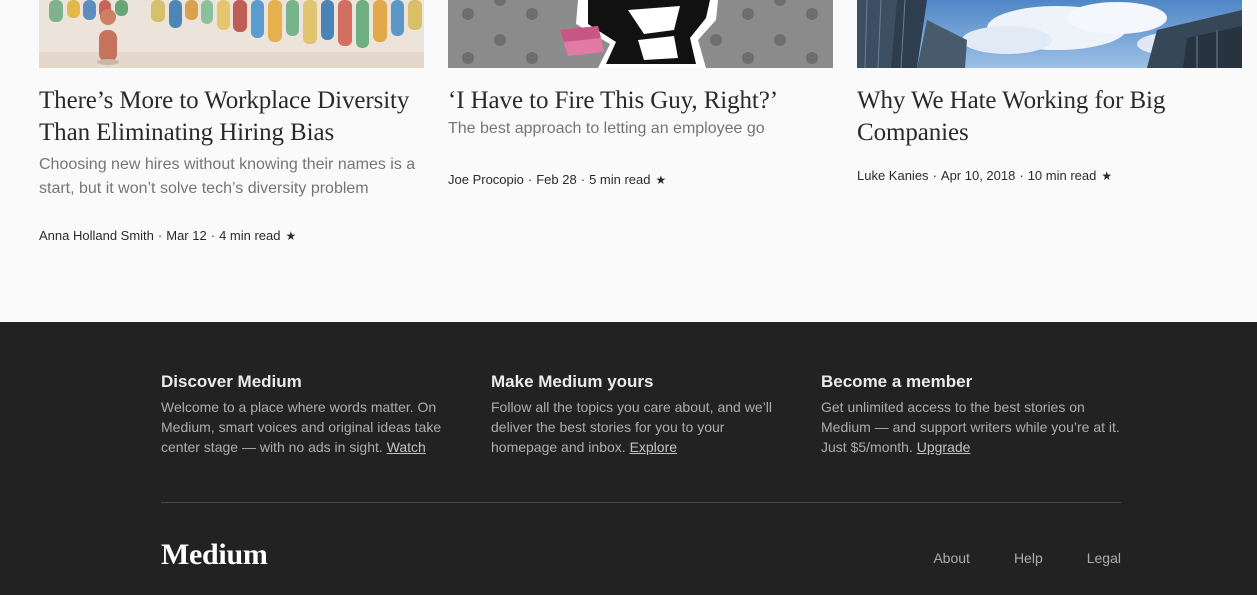  What do you see at coordinates (231, 381) in the screenshot?
I see `promo-title: Discover Medium` at bounding box center [231, 381].